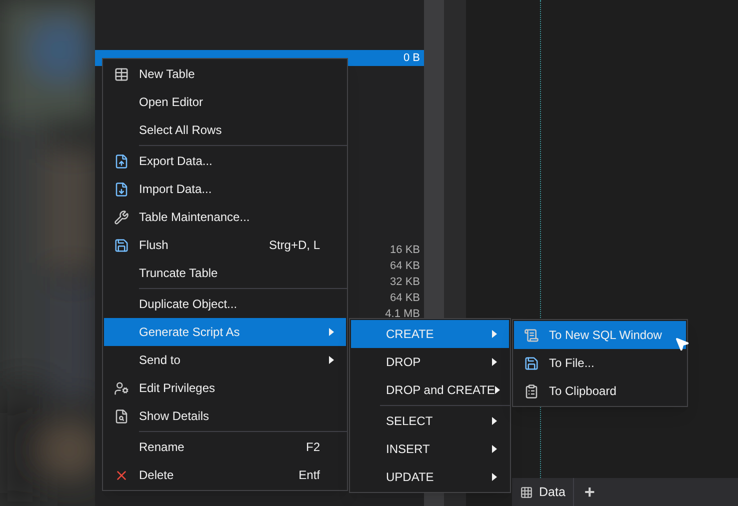 This screenshot has width=738, height=506. I want to click on menu-item: Rename F2, so click(225, 447).